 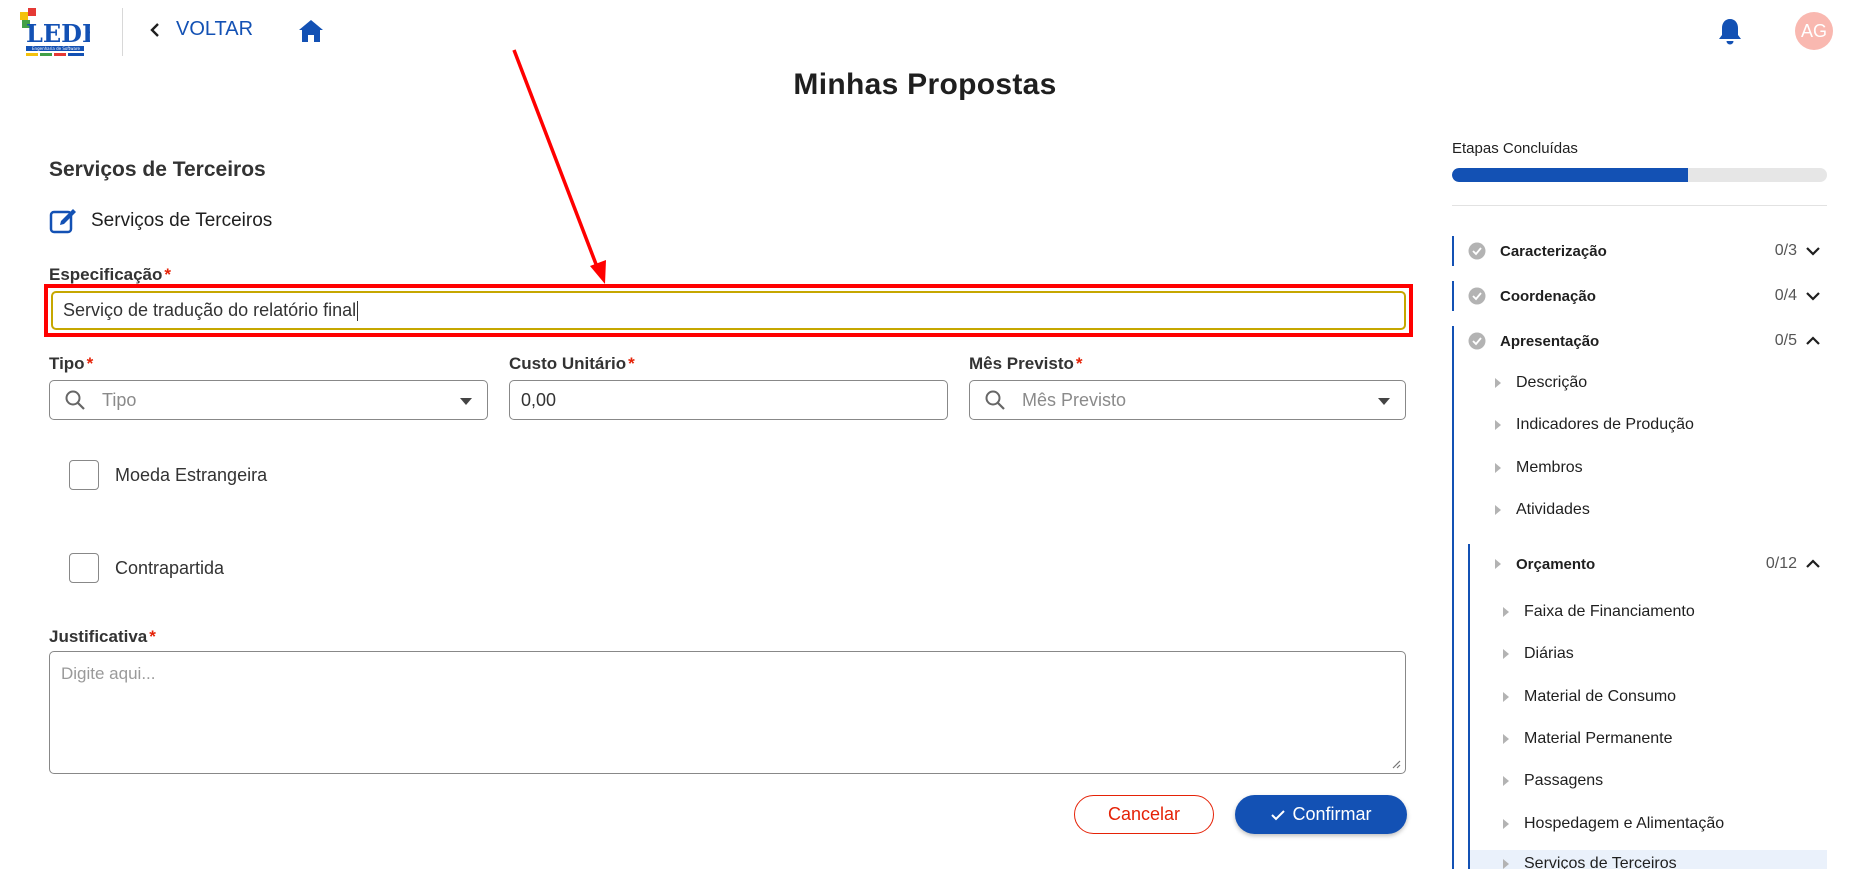 What do you see at coordinates (1278, 814) in the screenshot?
I see `check-icon` at bounding box center [1278, 814].